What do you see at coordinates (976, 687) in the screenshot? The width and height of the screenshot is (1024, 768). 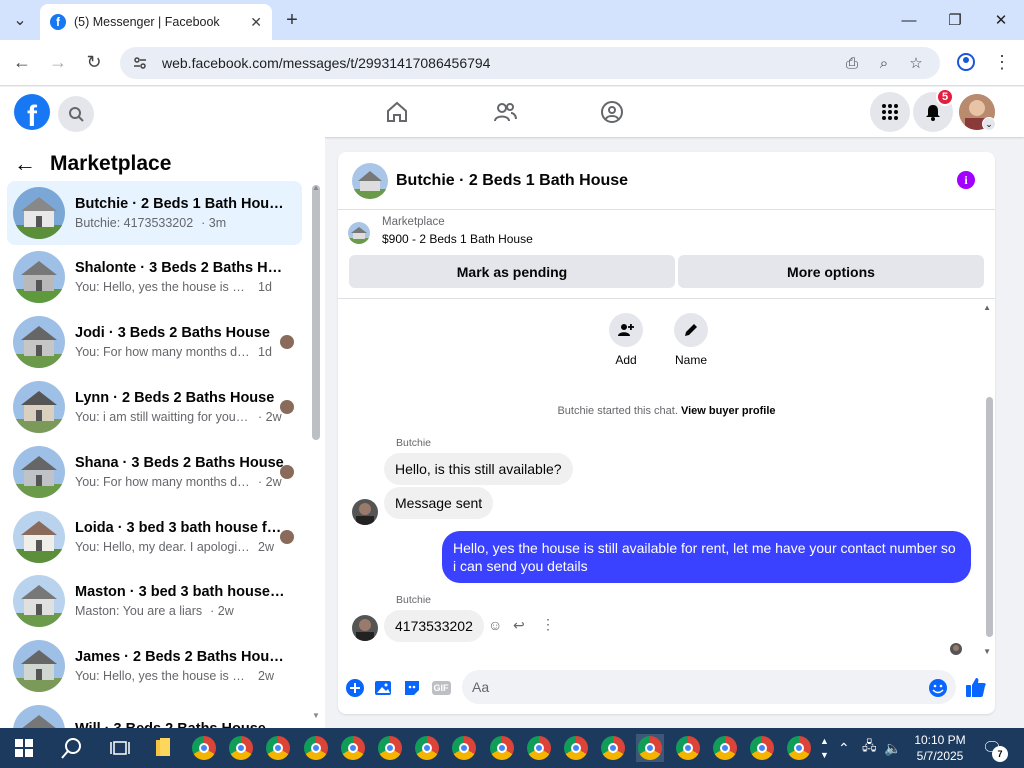 I see `like-thumb-icon` at bounding box center [976, 687].